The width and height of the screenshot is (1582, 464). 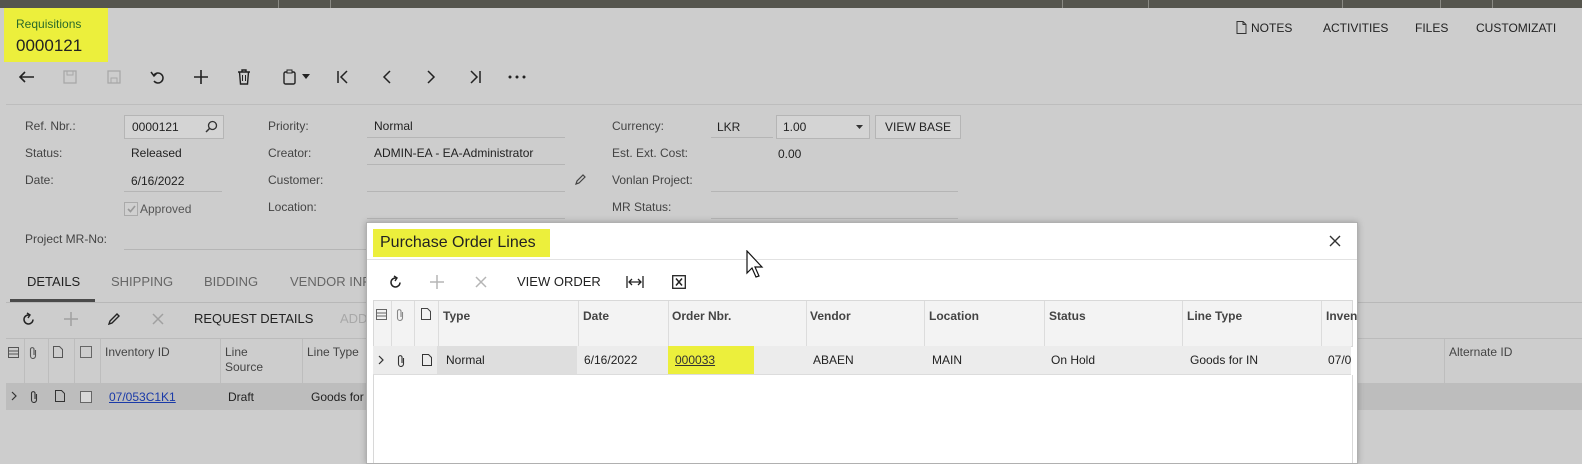 What do you see at coordinates (1480, 352) in the screenshot?
I see `alternate-id-header: Alternate ID` at bounding box center [1480, 352].